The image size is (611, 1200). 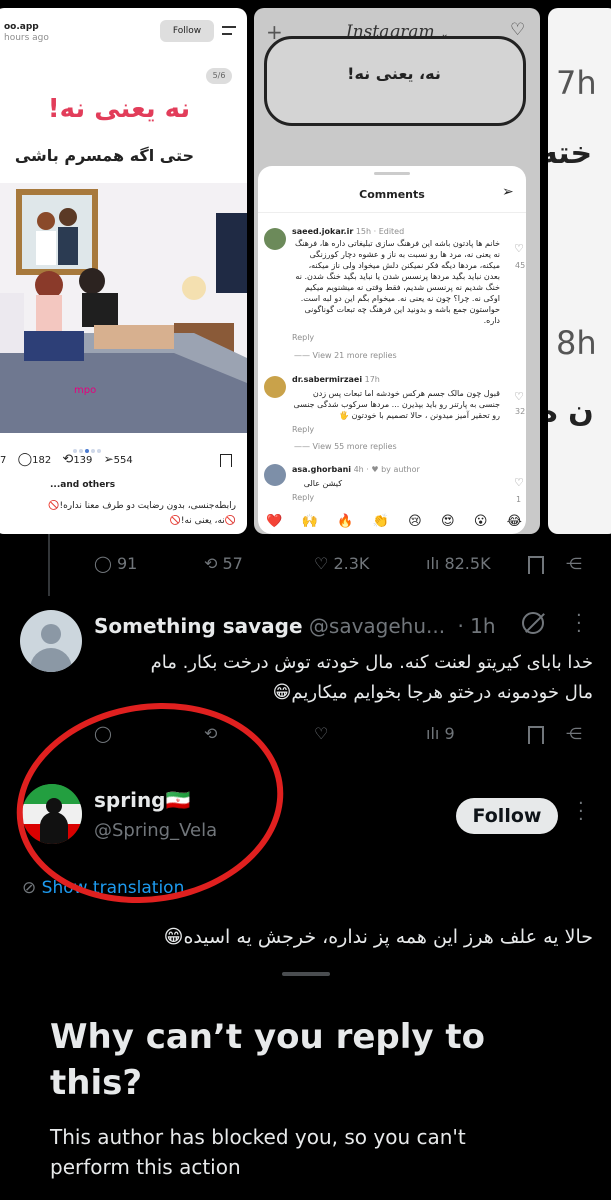 I want to click on tweet-action-bar: ◯ 91 ⟲ 57 ♡ 2.3K ılı 82.5K ⋲, so click(x=344, y=565).